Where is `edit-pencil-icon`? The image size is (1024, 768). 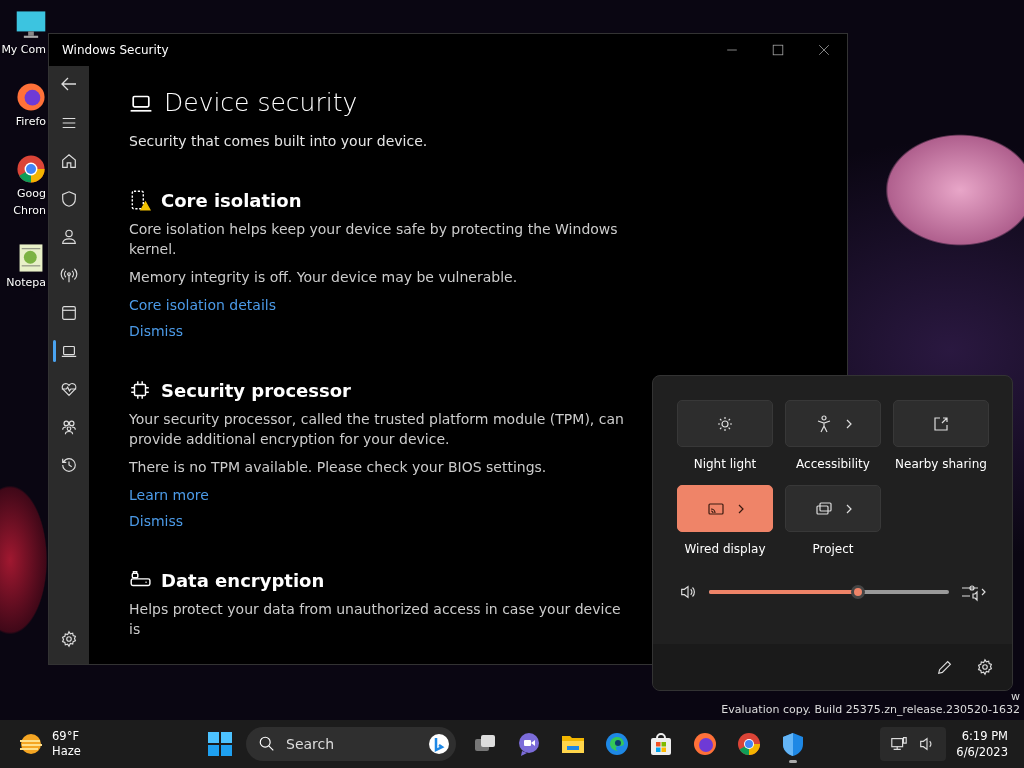 edit-pencil-icon is located at coordinates (945, 667).